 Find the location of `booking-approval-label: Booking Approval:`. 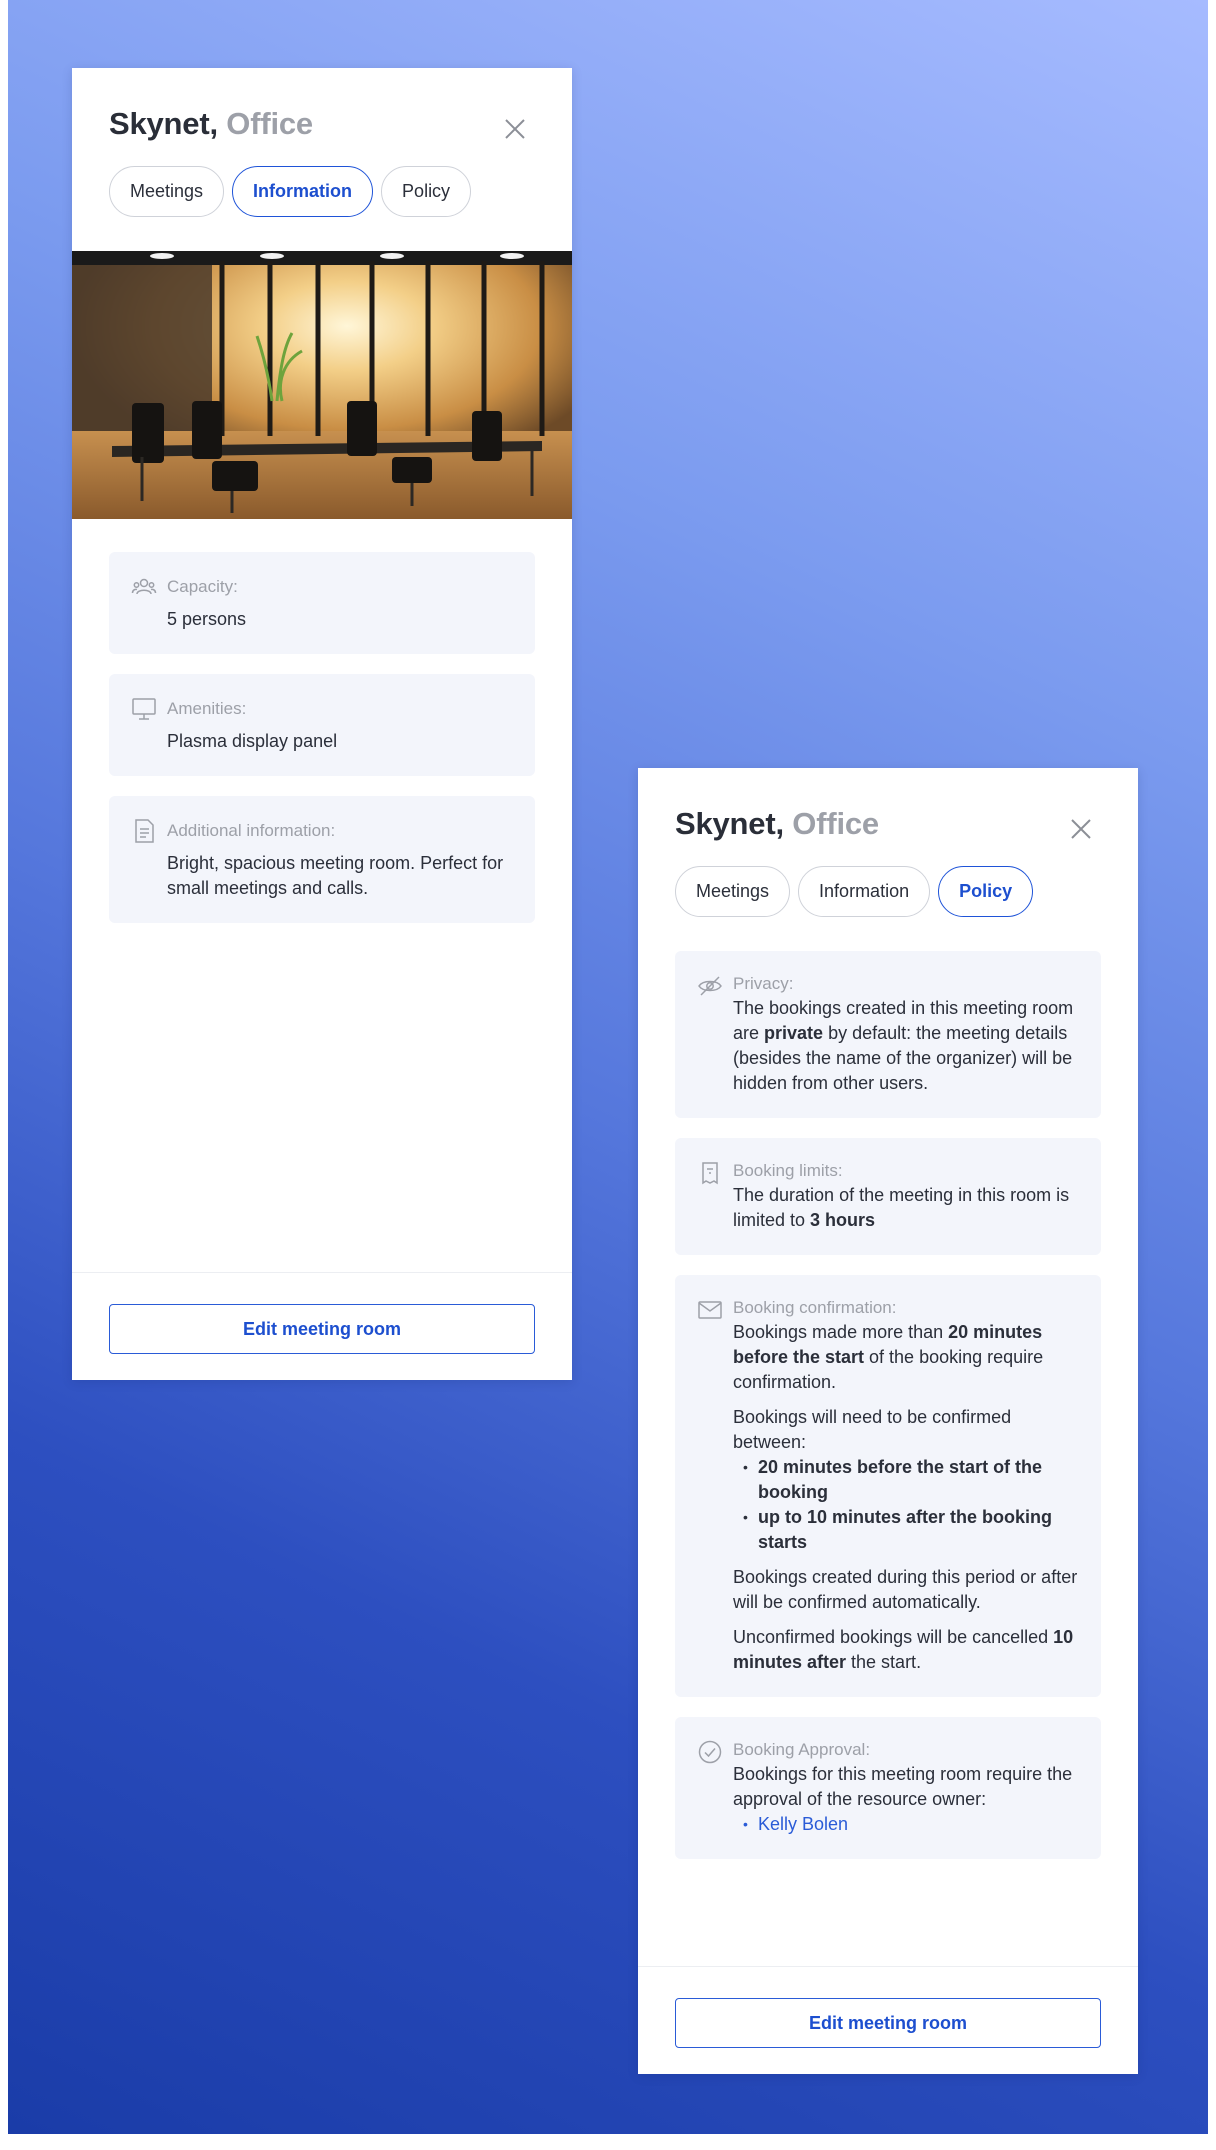

booking-approval-label: Booking Approval: is located at coordinates (802, 1749).